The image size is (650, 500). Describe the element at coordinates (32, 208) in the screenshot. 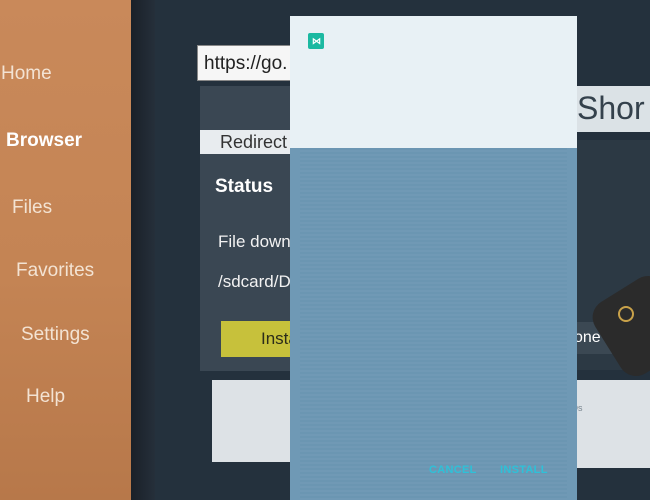

I see `sidebar-item-files: Files` at that location.